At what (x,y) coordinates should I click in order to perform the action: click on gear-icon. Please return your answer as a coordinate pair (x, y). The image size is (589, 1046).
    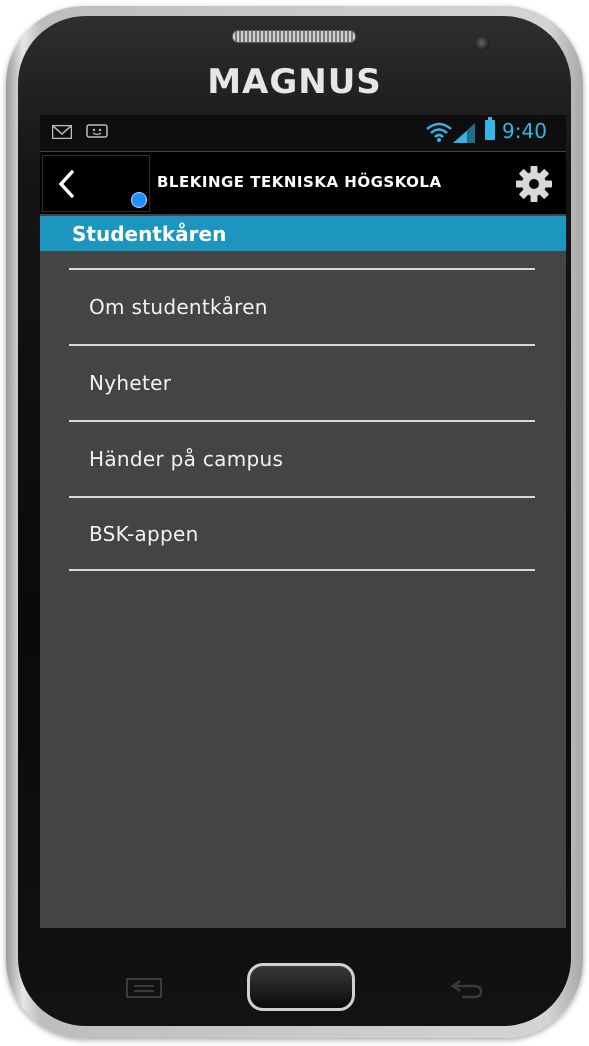
    Looking at the image, I should click on (534, 184).